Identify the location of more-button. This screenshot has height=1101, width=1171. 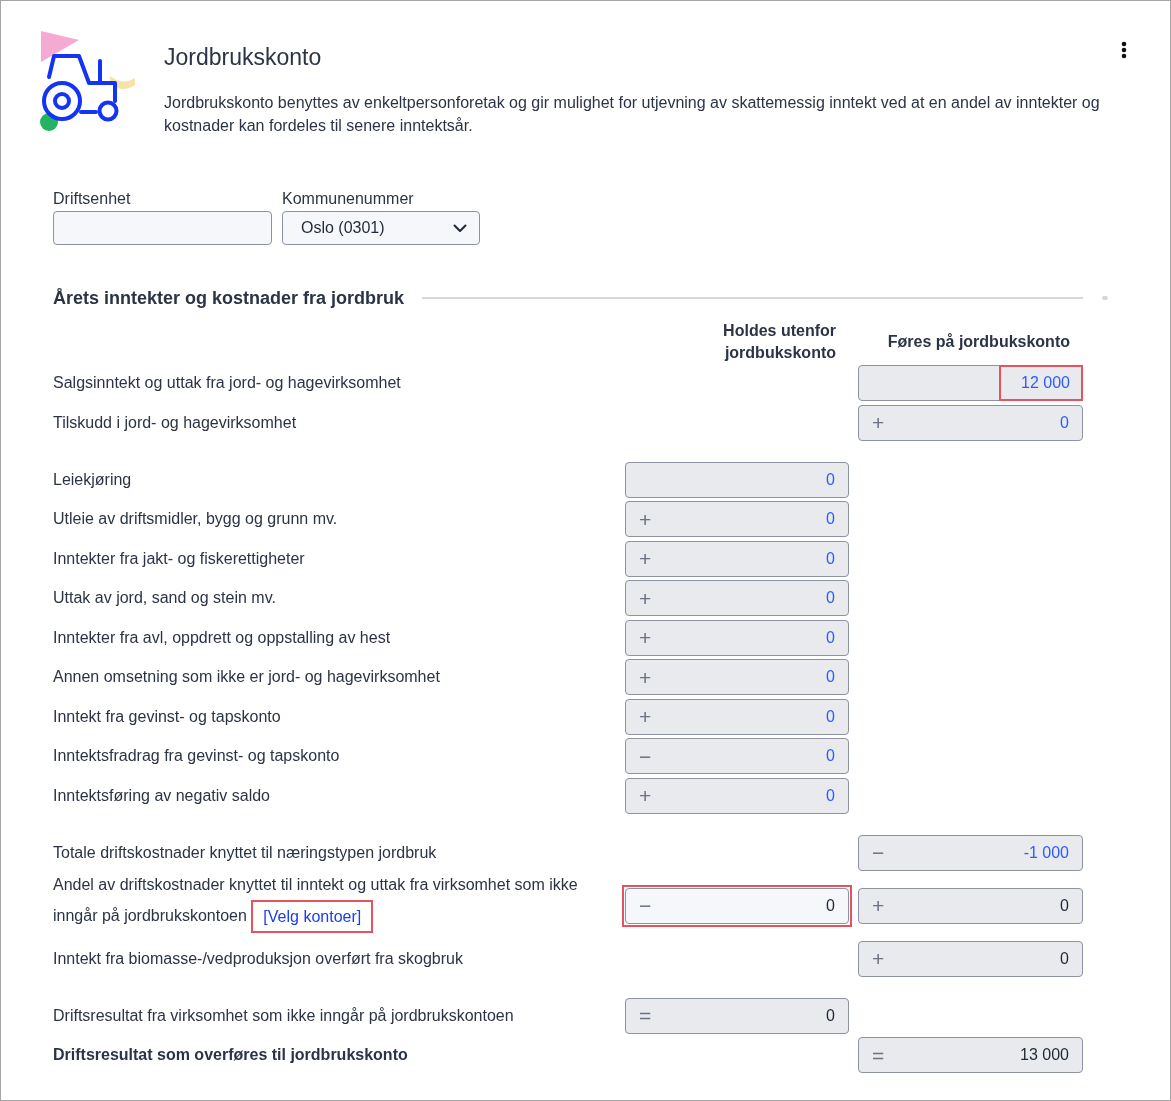
(1124, 50).